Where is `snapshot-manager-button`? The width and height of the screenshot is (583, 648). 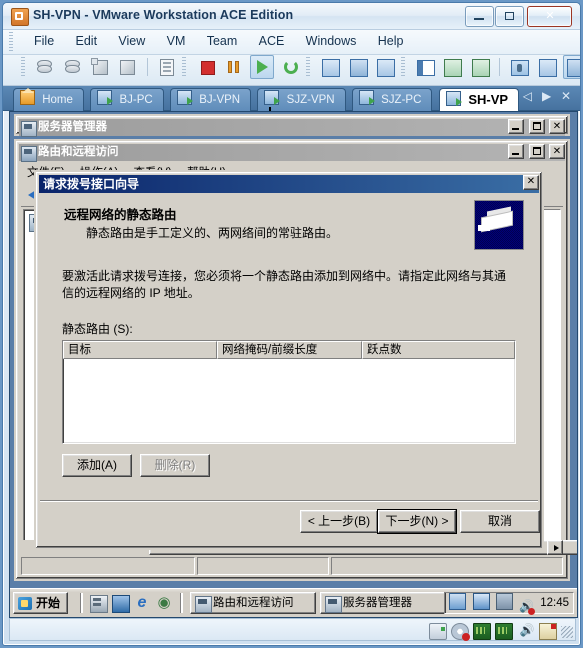
snapshot-manager-button is located at coordinates (385, 67).